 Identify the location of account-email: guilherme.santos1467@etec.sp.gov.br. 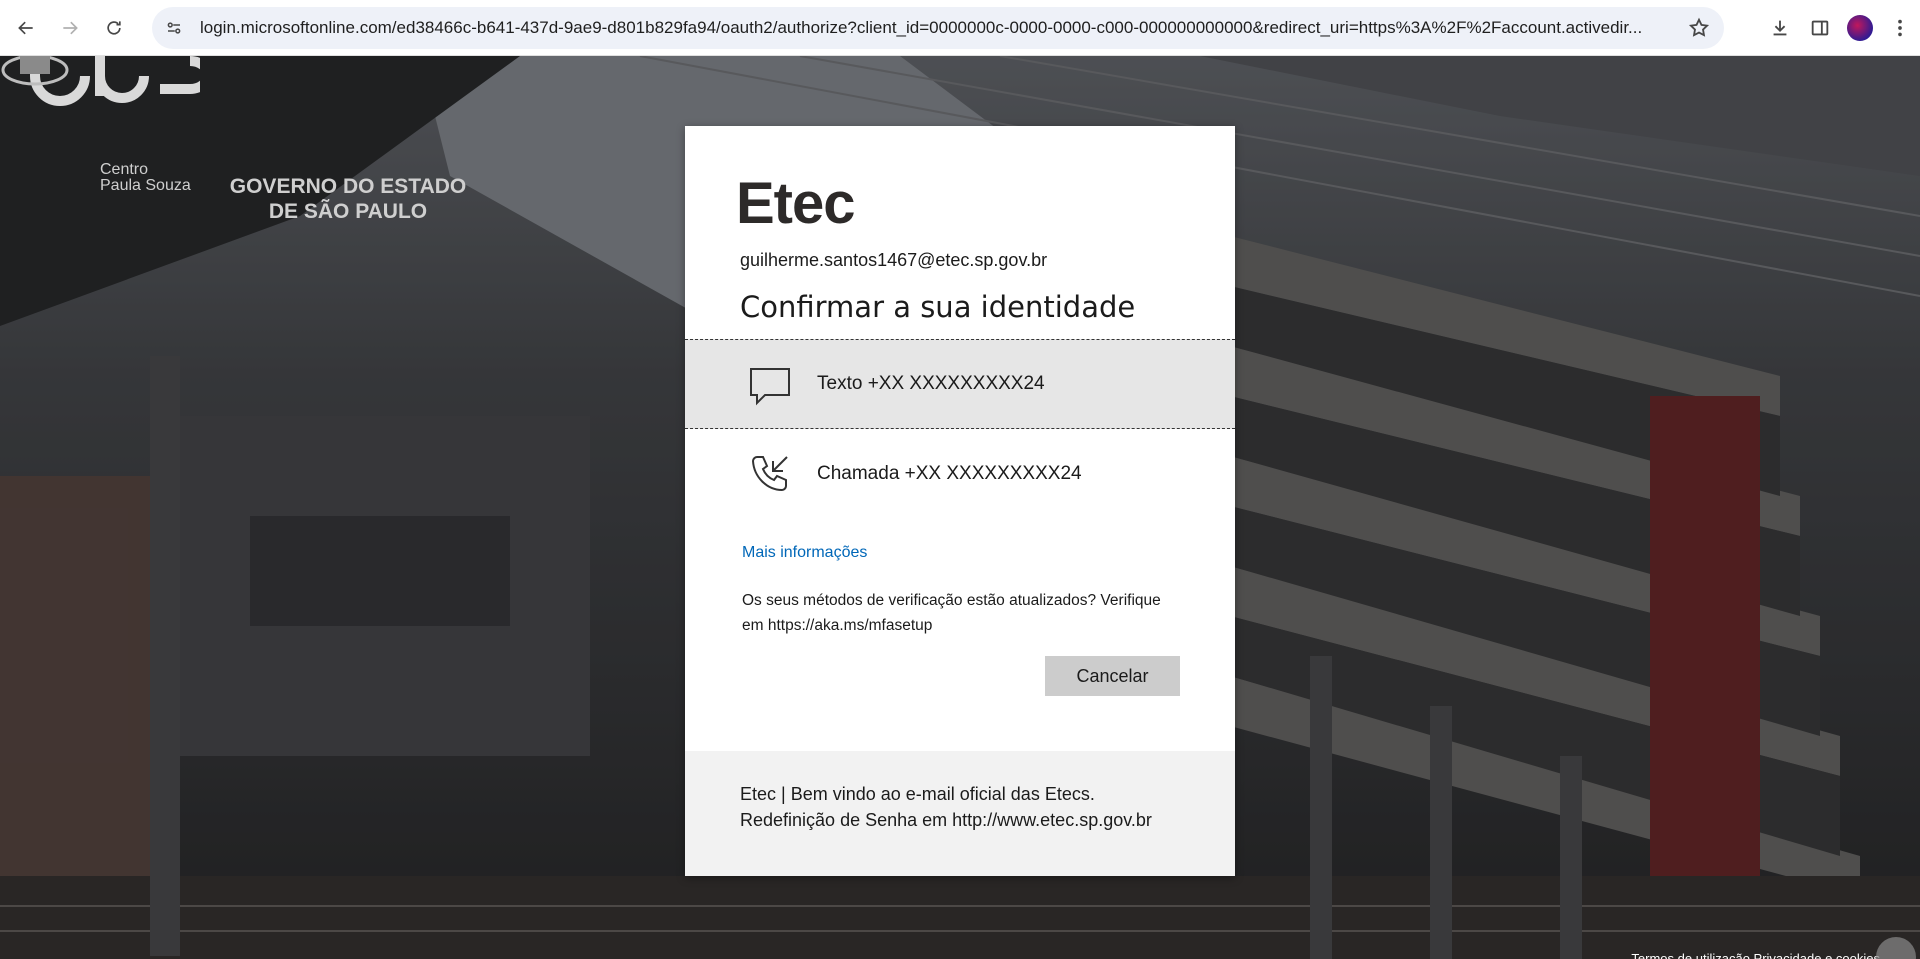
(894, 260).